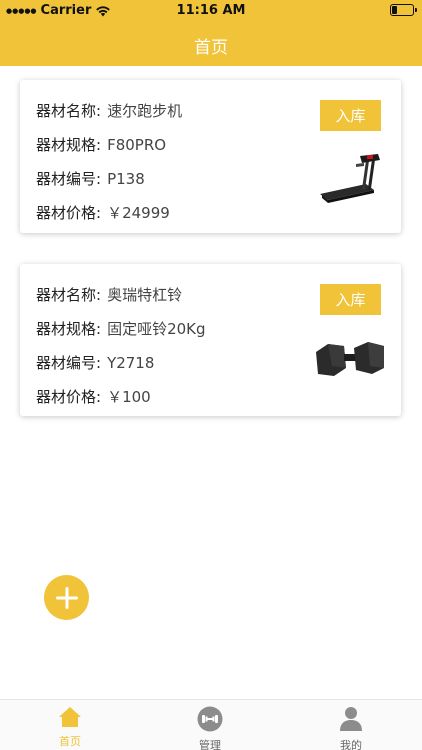  I want to click on equipment-spec: 固定哑铃20Kg, so click(156, 329).